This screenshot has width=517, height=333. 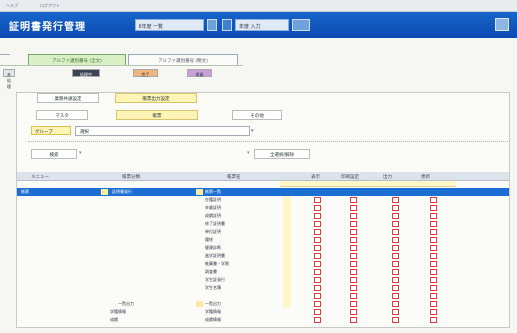 I want to click on search-button, so click(x=301, y=25).